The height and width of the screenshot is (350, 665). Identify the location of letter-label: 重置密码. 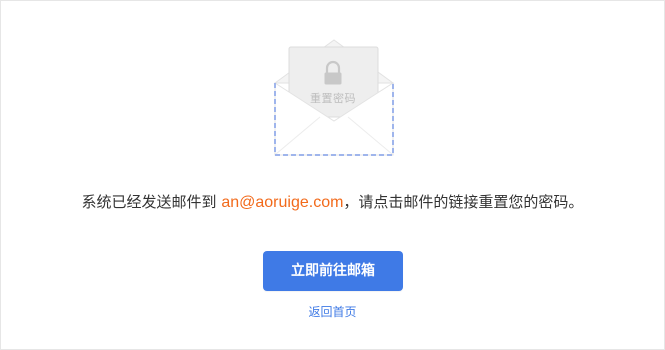
(333, 98).